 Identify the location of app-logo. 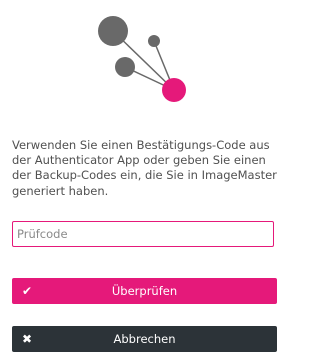
(145, 54).